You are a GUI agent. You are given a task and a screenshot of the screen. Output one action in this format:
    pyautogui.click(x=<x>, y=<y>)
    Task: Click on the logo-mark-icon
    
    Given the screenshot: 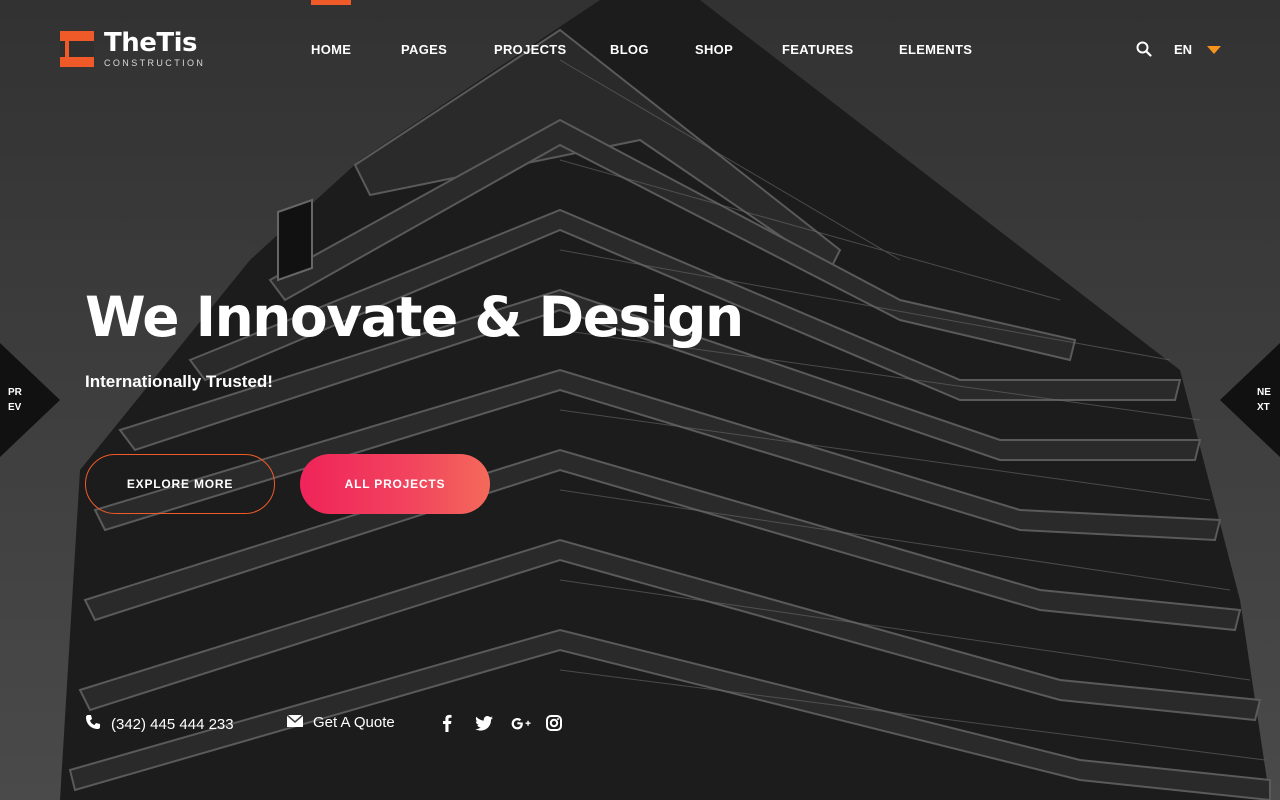 What is the action you would take?
    pyautogui.click(x=77, y=49)
    